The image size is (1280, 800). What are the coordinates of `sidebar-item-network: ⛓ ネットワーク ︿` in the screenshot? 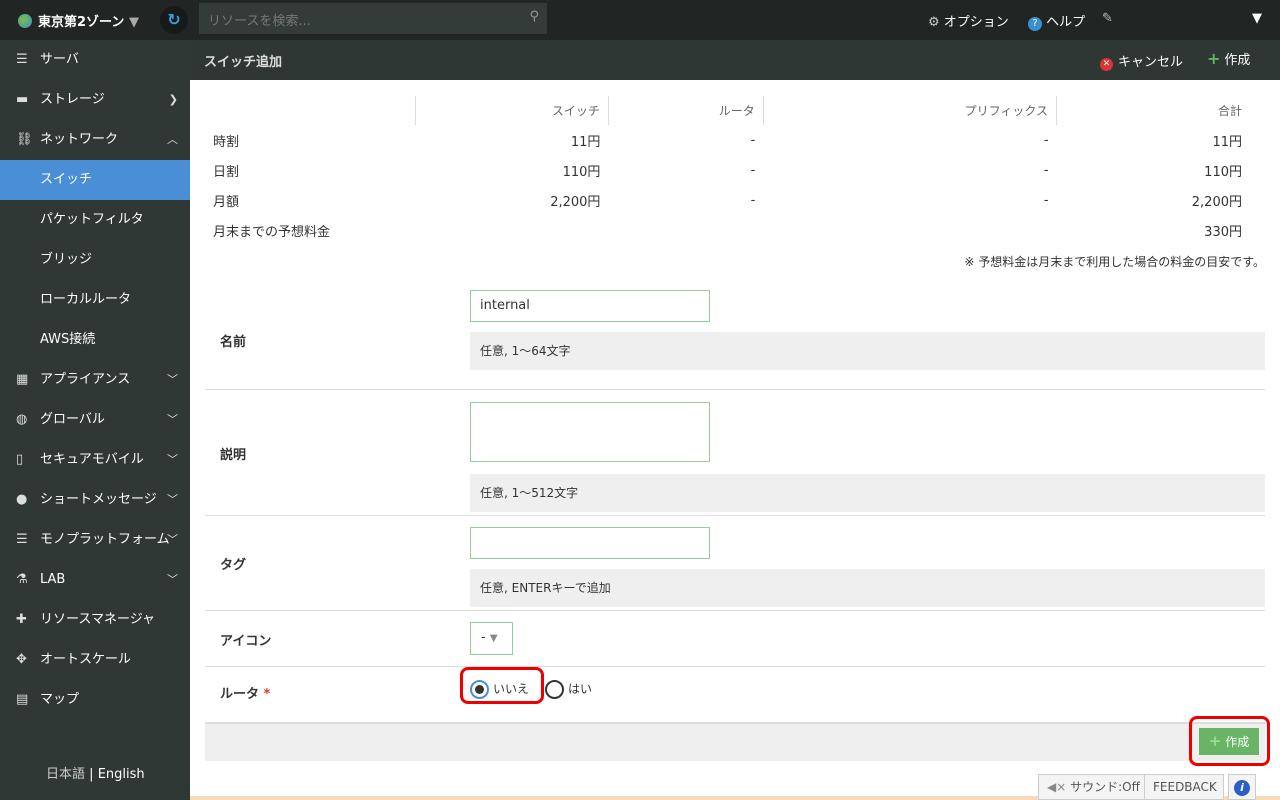 It's located at (95, 140).